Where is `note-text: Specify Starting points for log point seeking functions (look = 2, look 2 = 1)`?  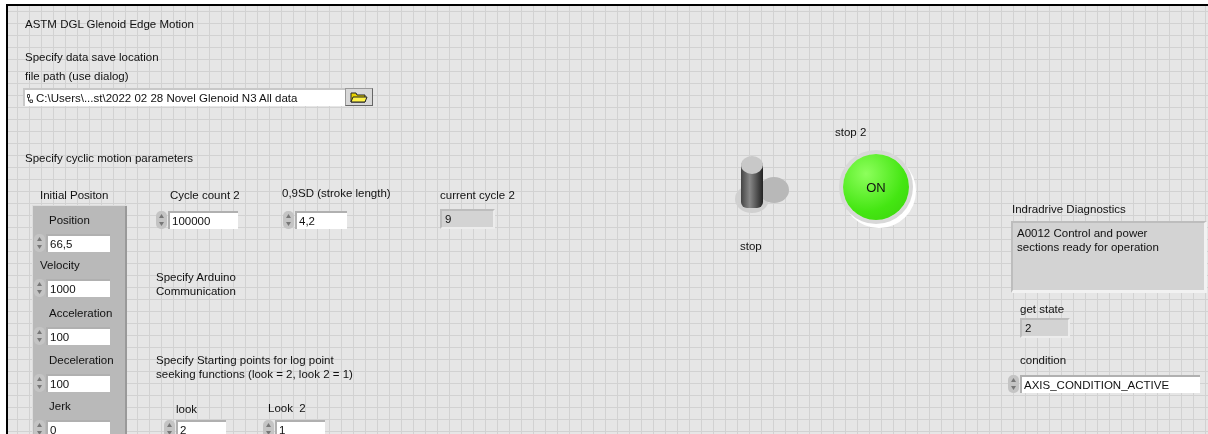
note-text: Specify Starting points for log point seeking functions (look = 2, look 2 = 1) is located at coordinates (255, 367).